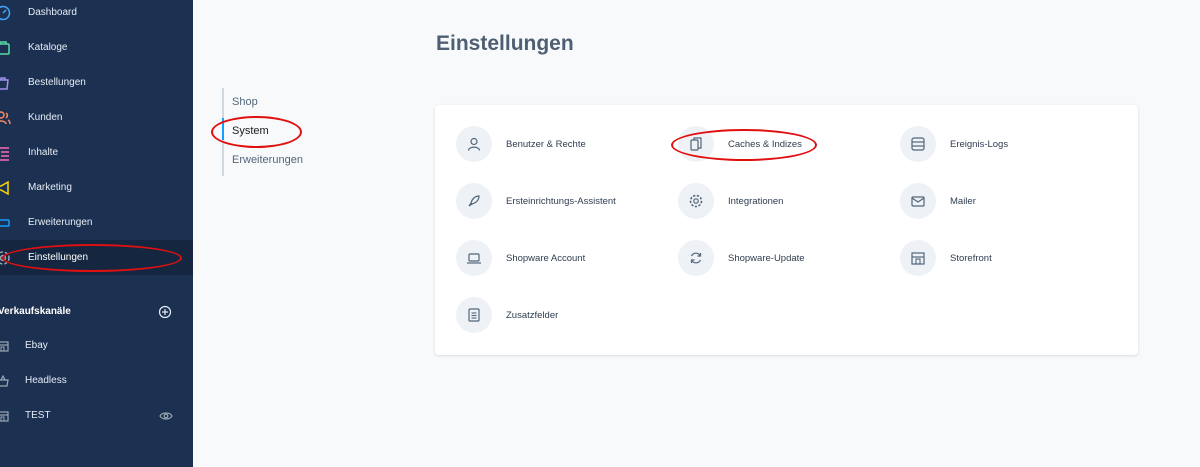 Image resolution: width=1200 pixels, height=467 pixels. I want to click on sidebar-item-dashboard: Dashboard, so click(96, 15).